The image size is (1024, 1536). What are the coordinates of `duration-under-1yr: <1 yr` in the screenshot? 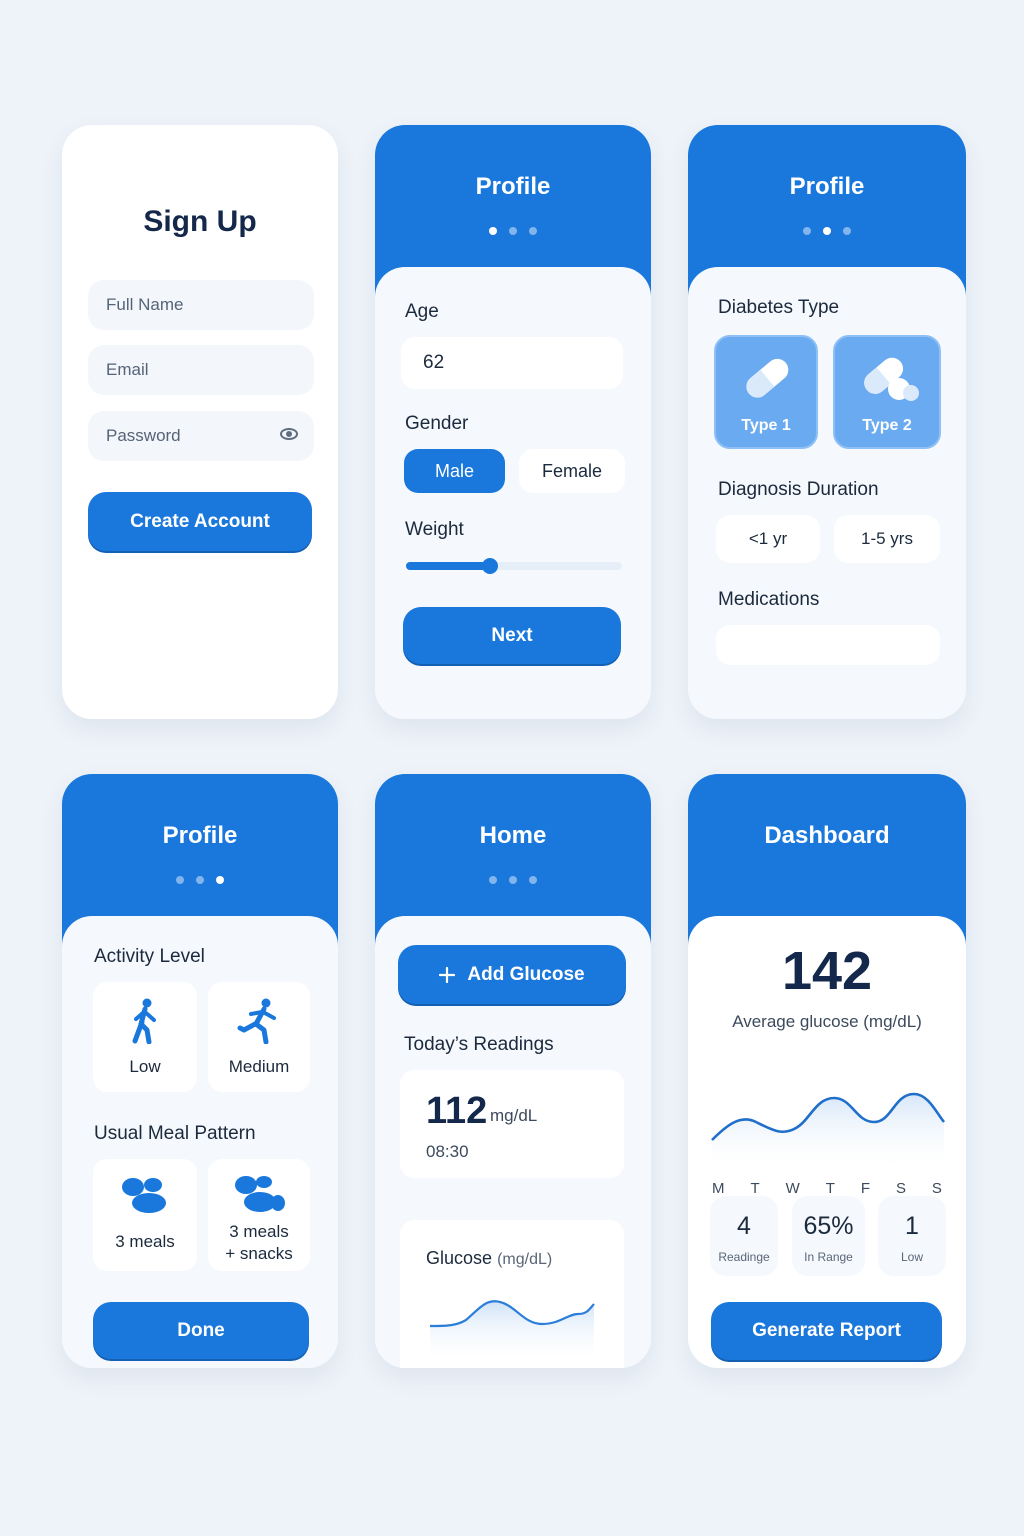 It's located at (768, 539).